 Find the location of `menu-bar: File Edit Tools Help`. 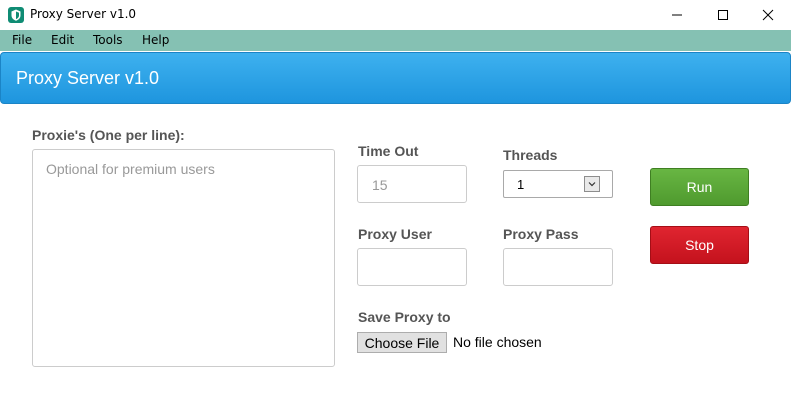

menu-bar: File Edit Tools Help is located at coordinates (395, 40).